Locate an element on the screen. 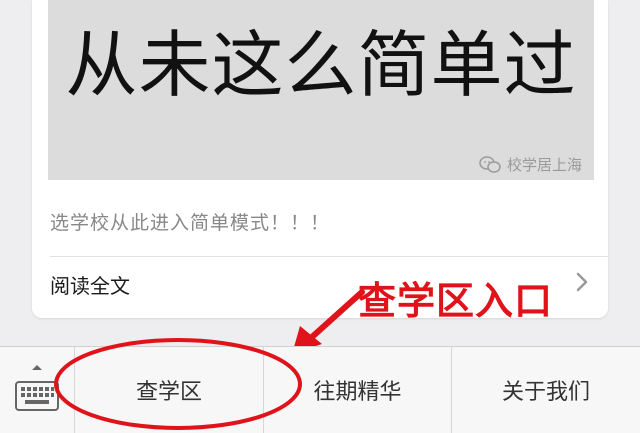 Image resolution: width=640 pixels, height=433 pixels. expand-caret-icon is located at coordinates (37, 367).